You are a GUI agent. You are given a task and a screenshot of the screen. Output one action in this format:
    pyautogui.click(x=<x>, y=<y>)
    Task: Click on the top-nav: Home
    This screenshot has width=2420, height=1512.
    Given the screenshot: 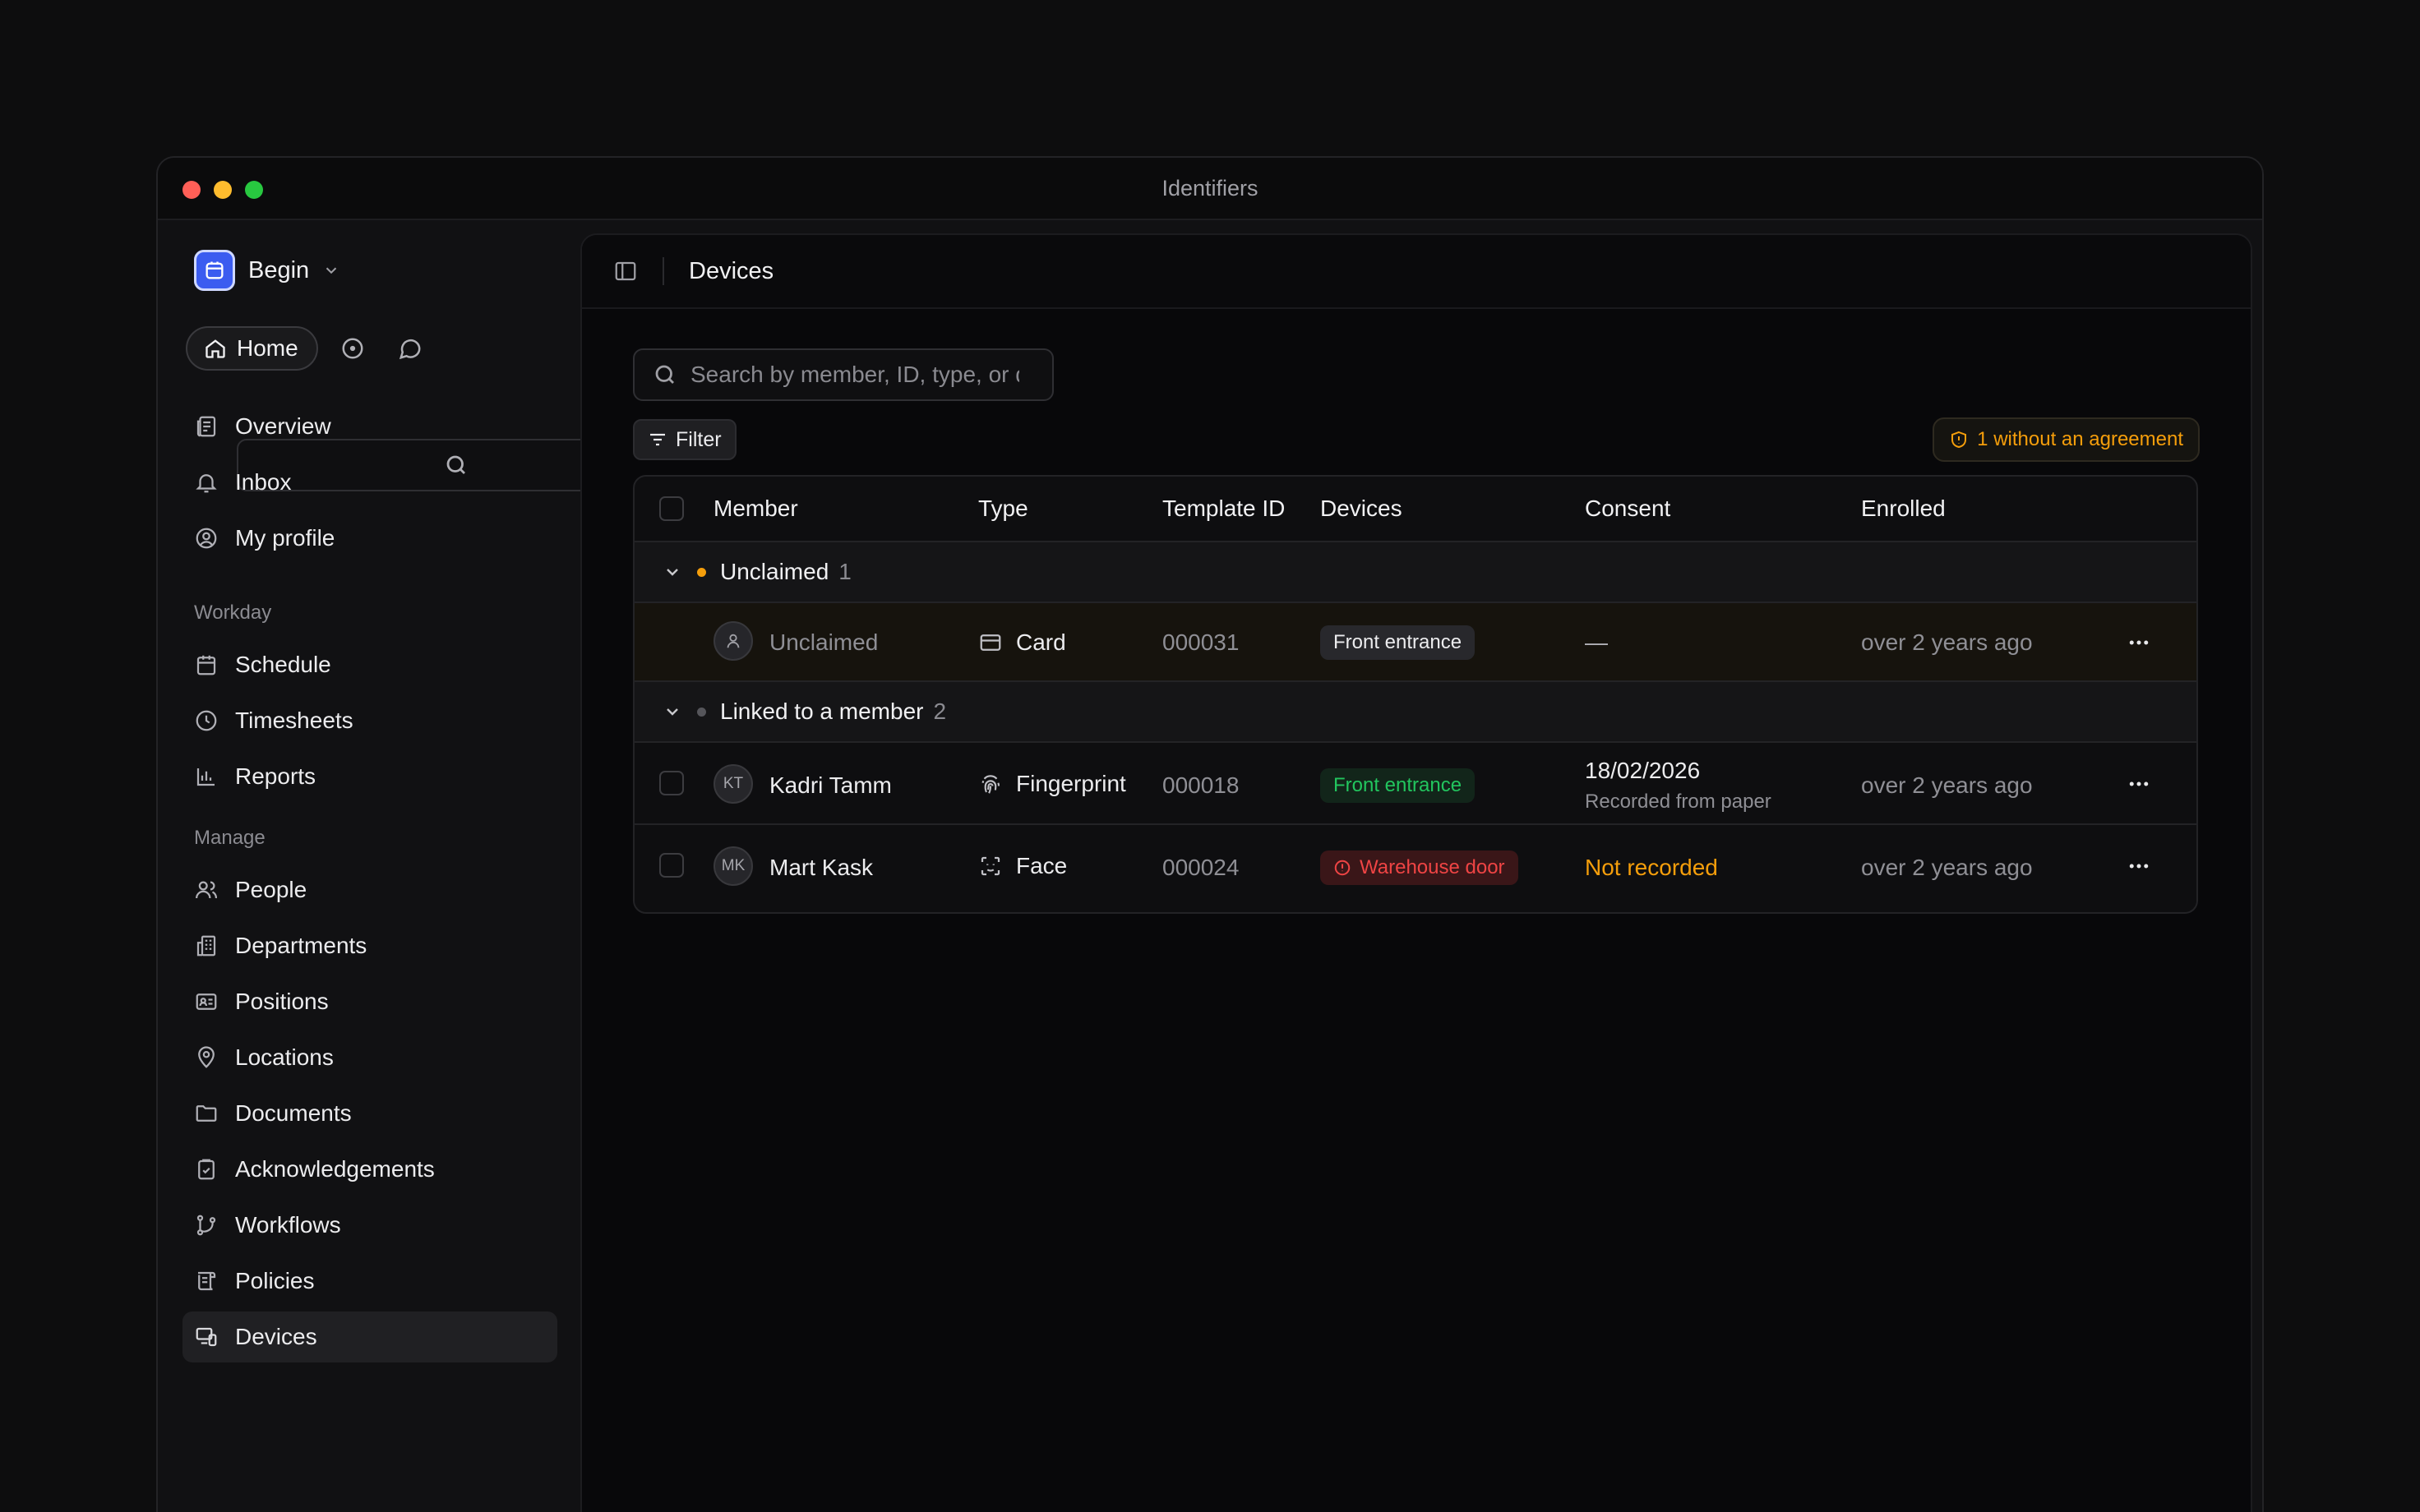 What is the action you would take?
    pyautogui.click(x=422, y=408)
    